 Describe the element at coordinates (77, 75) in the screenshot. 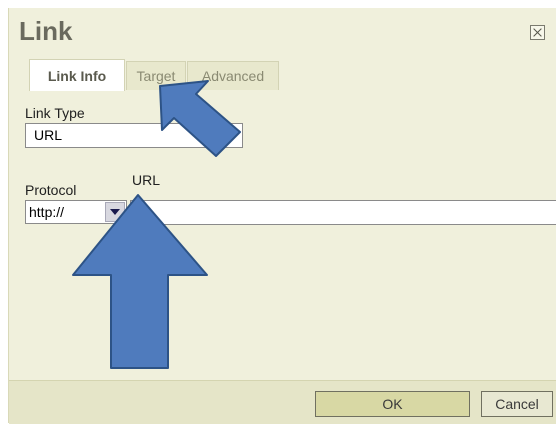

I see `tab-link-info: Link Info` at that location.